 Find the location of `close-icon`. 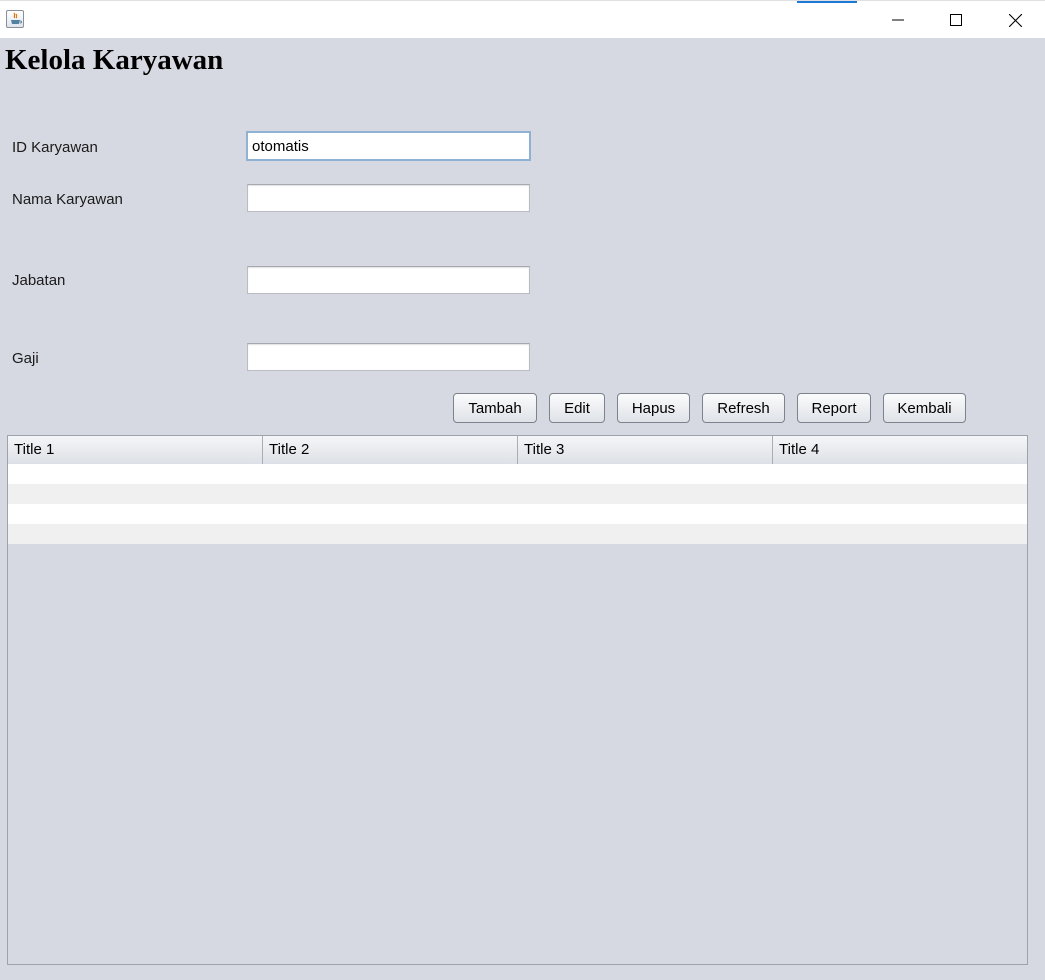

close-icon is located at coordinates (1015, 20).